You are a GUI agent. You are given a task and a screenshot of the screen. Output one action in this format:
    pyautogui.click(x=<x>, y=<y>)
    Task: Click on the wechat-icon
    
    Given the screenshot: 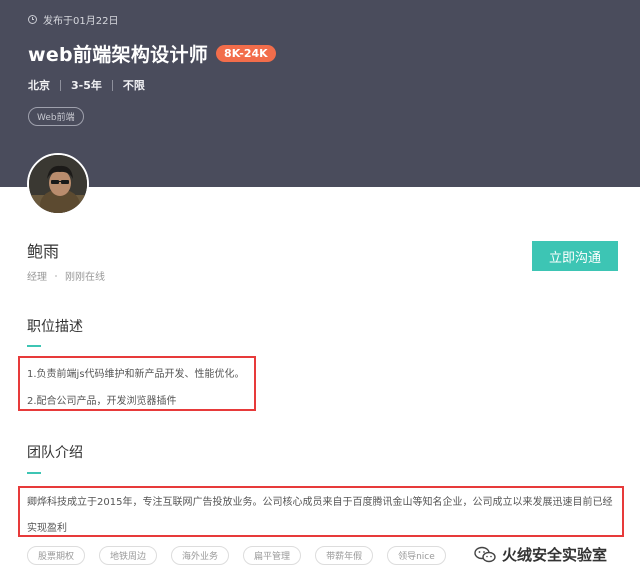 What is the action you would take?
    pyautogui.click(x=485, y=554)
    